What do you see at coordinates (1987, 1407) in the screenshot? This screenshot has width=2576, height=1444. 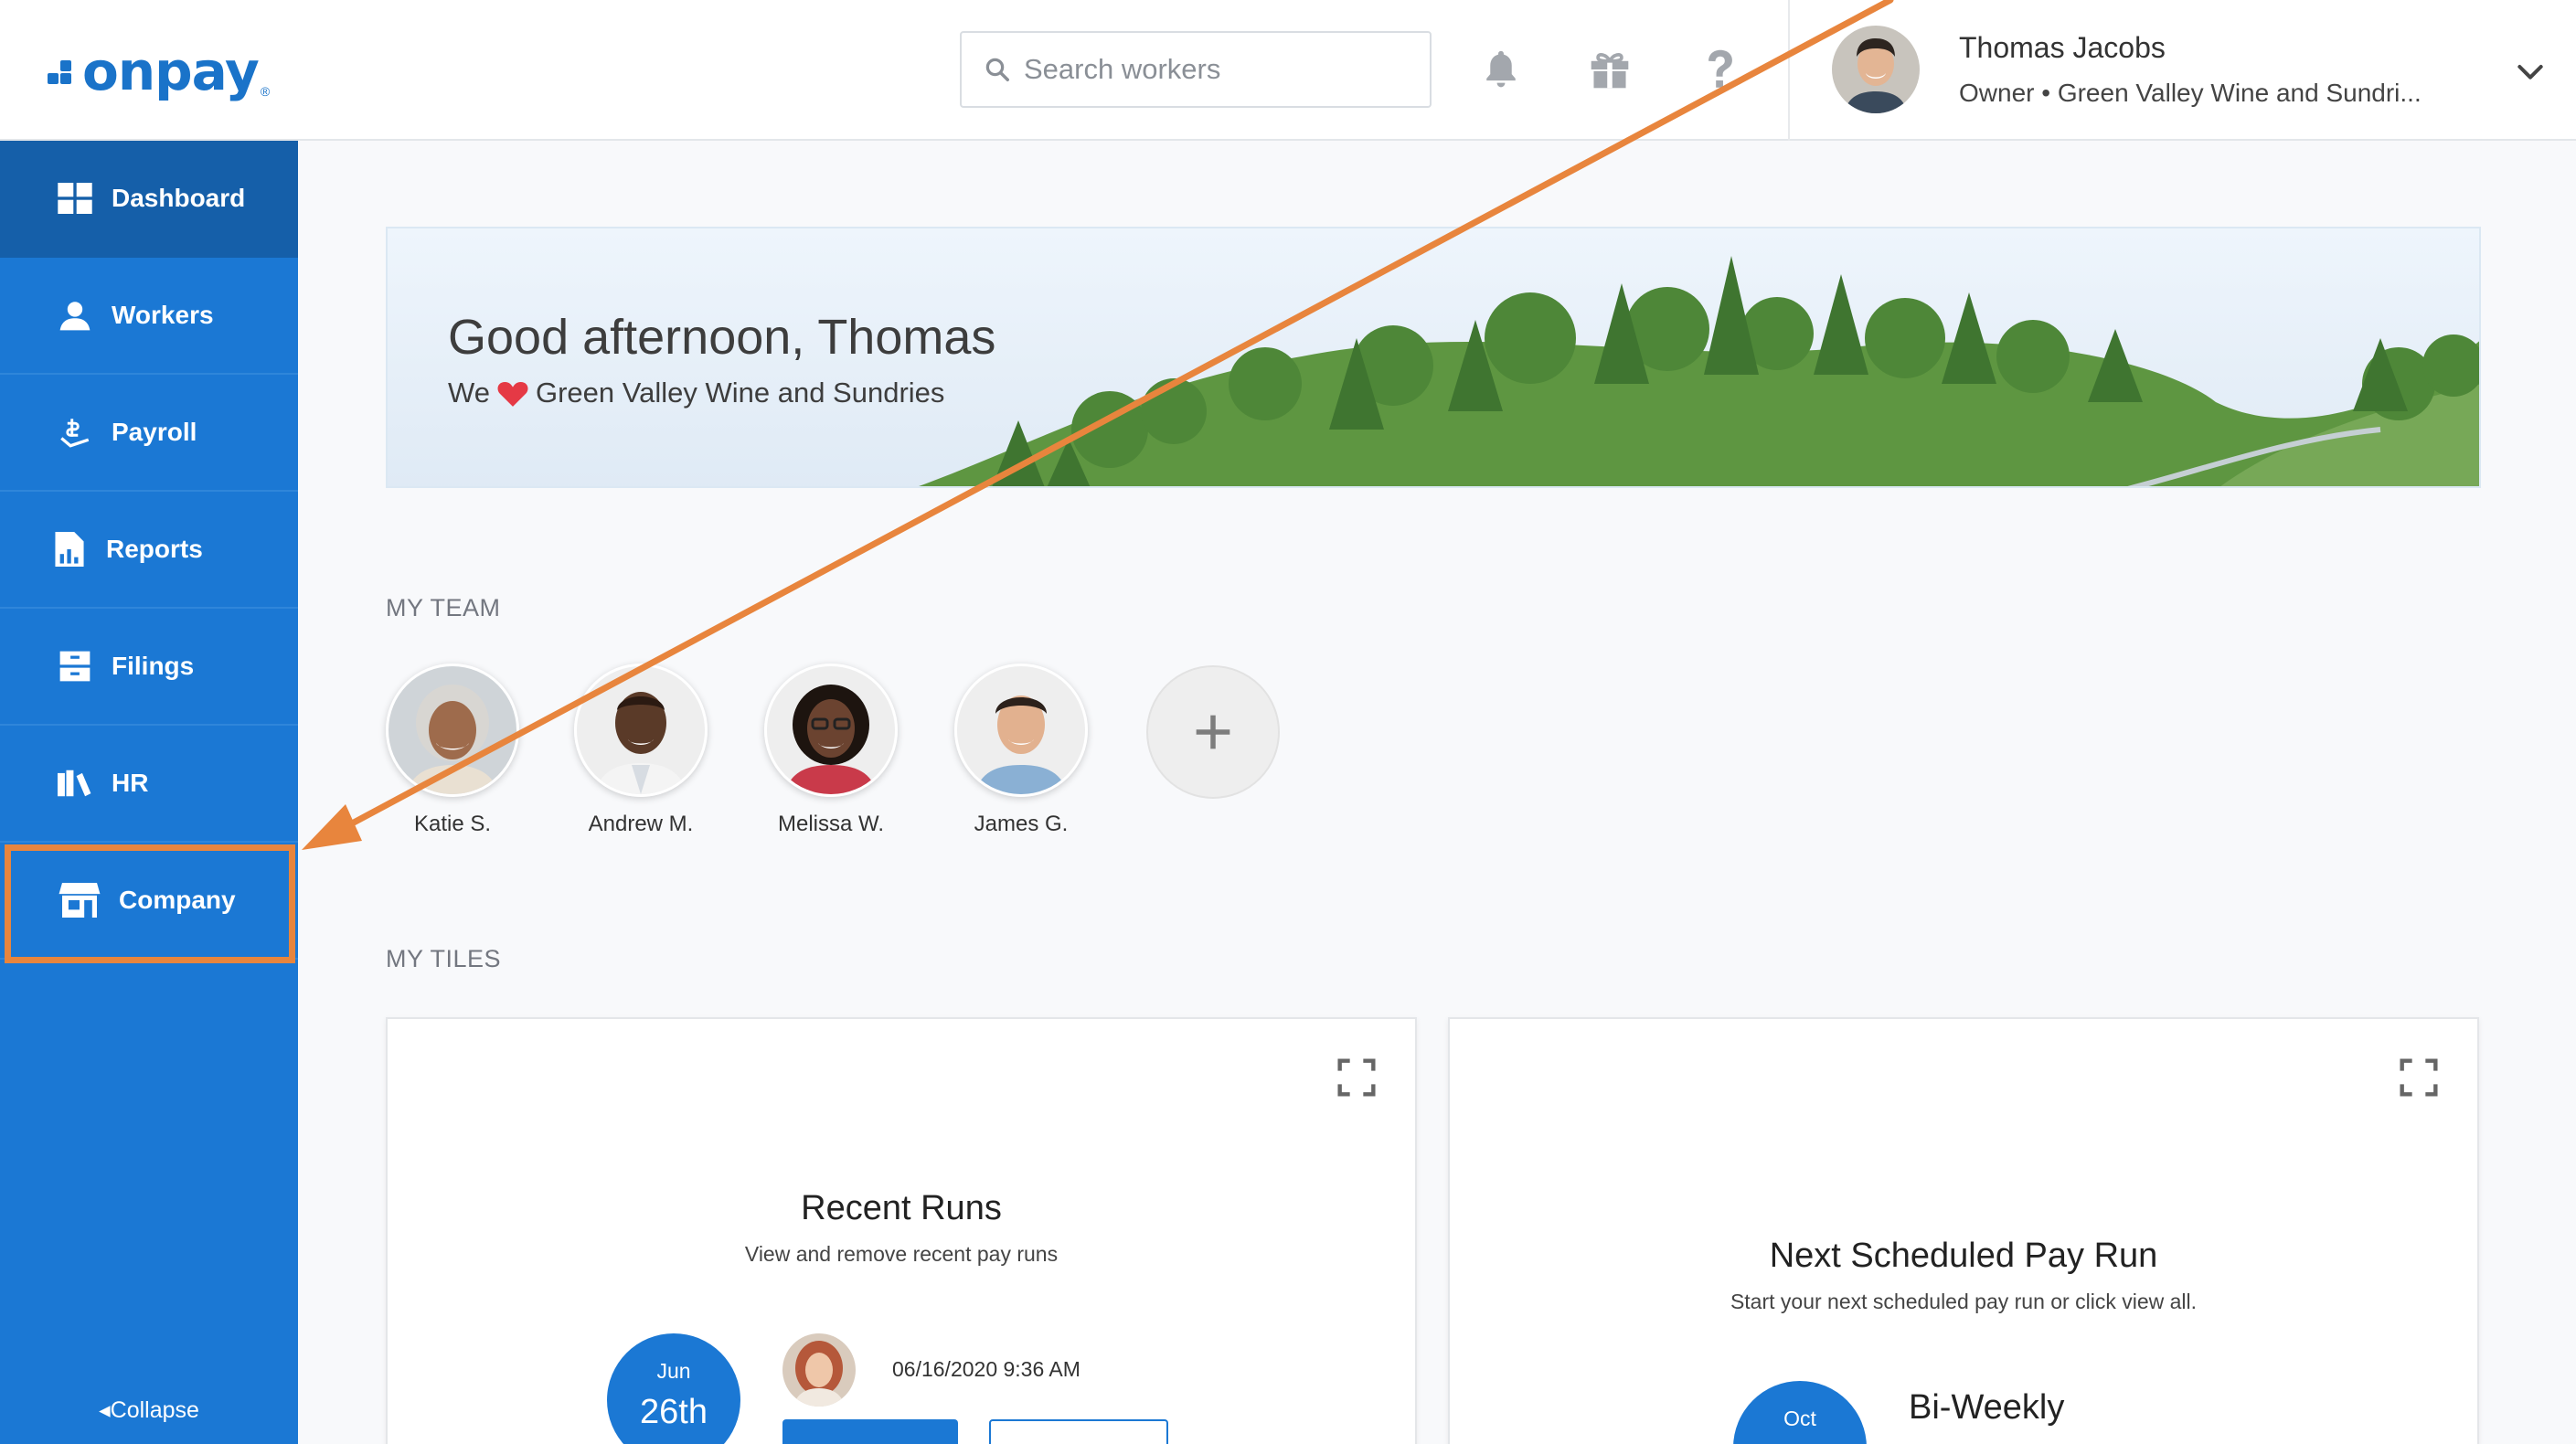 I see `pay-frequency: Bi-Weekly` at bounding box center [1987, 1407].